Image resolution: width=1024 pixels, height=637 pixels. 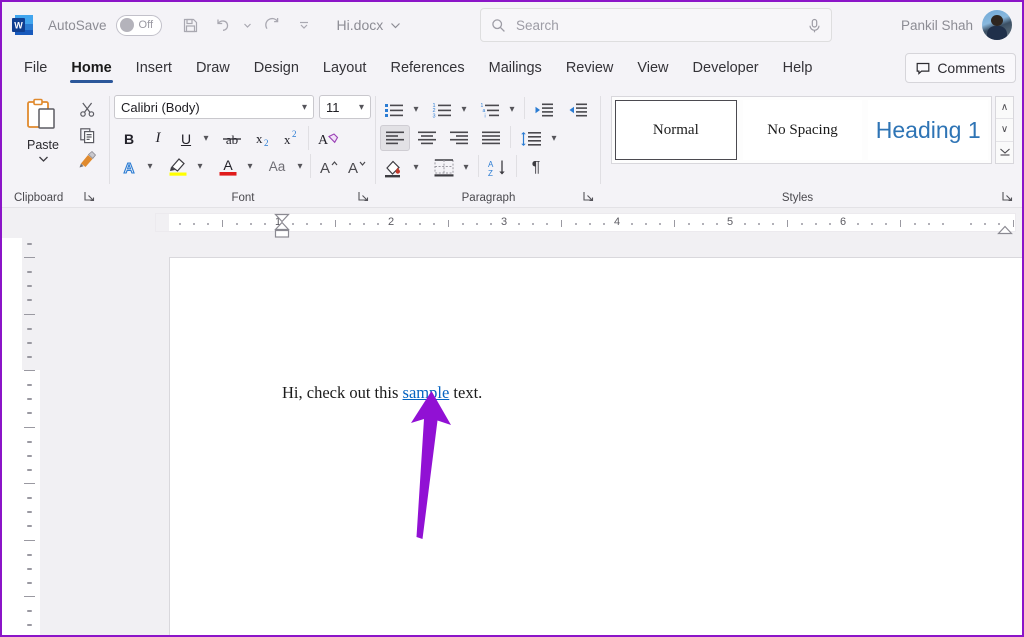 I want to click on undo-icon, so click(x=223, y=25).